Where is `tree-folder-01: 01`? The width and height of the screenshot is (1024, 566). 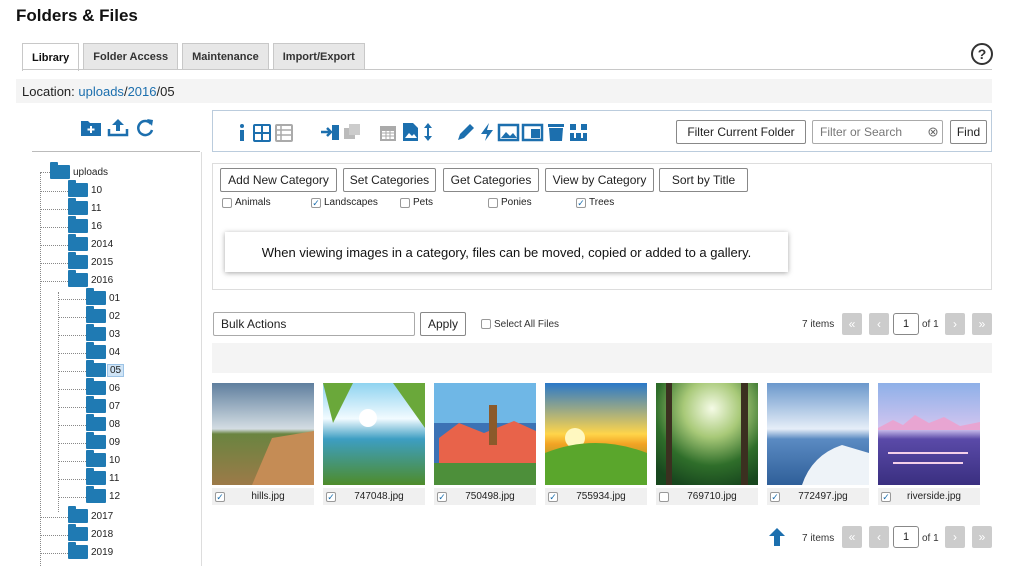 tree-folder-01: 01 is located at coordinates (104, 297).